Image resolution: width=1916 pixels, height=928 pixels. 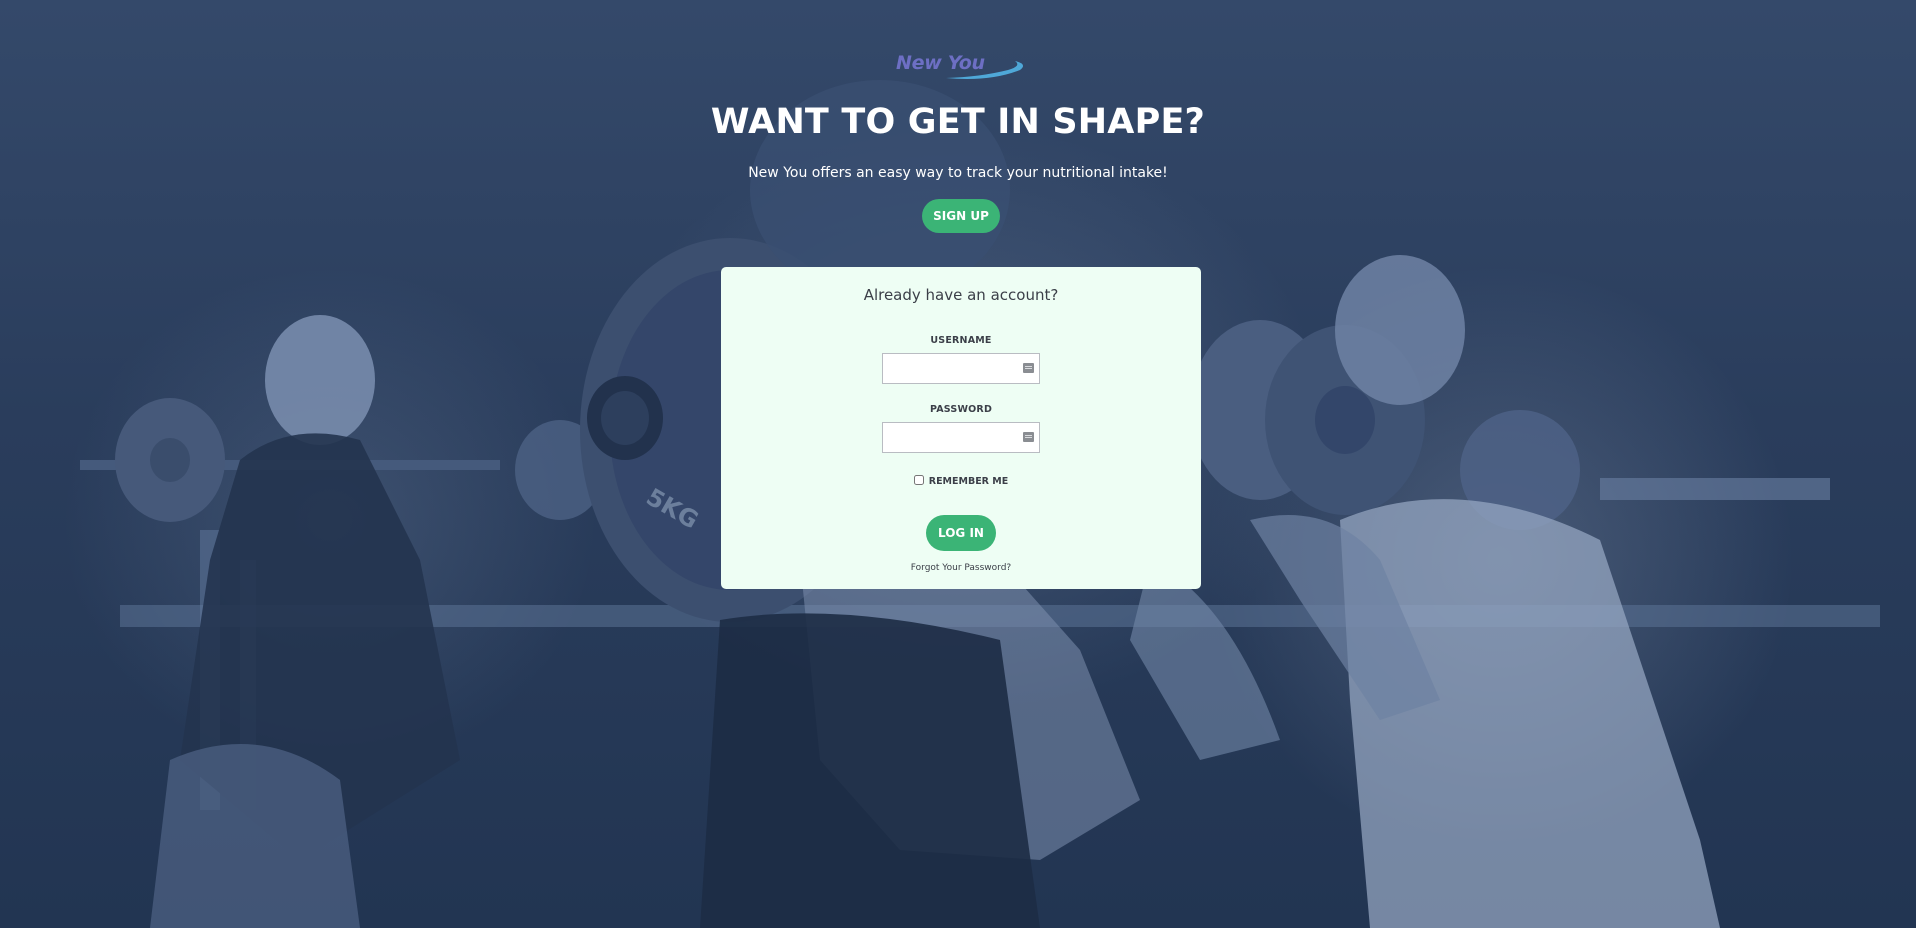 I want to click on password-label: PASSWORD, so click(x=961, y=409).